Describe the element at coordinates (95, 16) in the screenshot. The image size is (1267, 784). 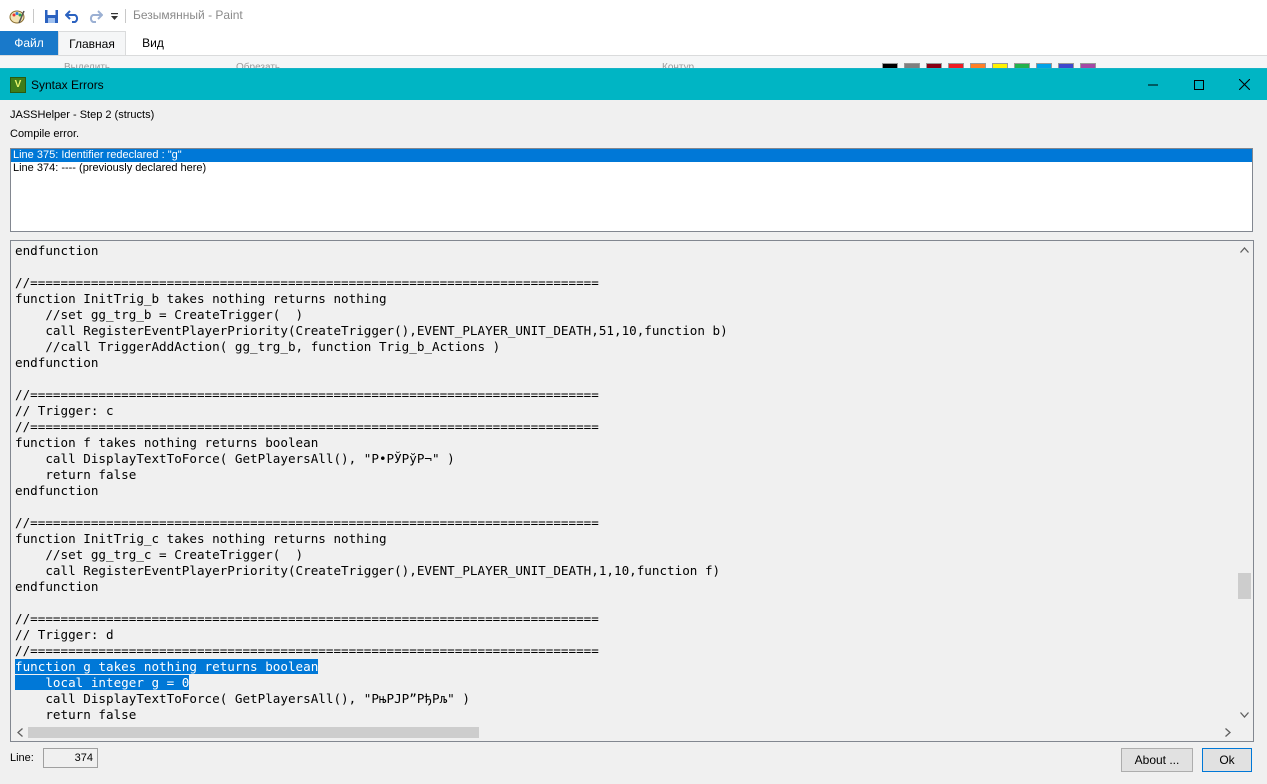
I see `redo-icon` at that location.